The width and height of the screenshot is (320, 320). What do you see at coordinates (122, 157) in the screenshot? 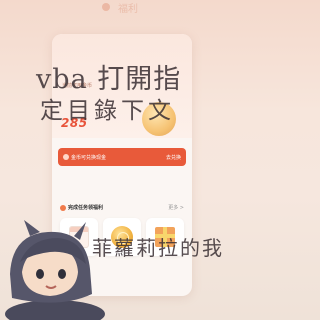
I see `exchange-banner: 金币可兑换现金 去兑换` at bounding box center [122, 157].